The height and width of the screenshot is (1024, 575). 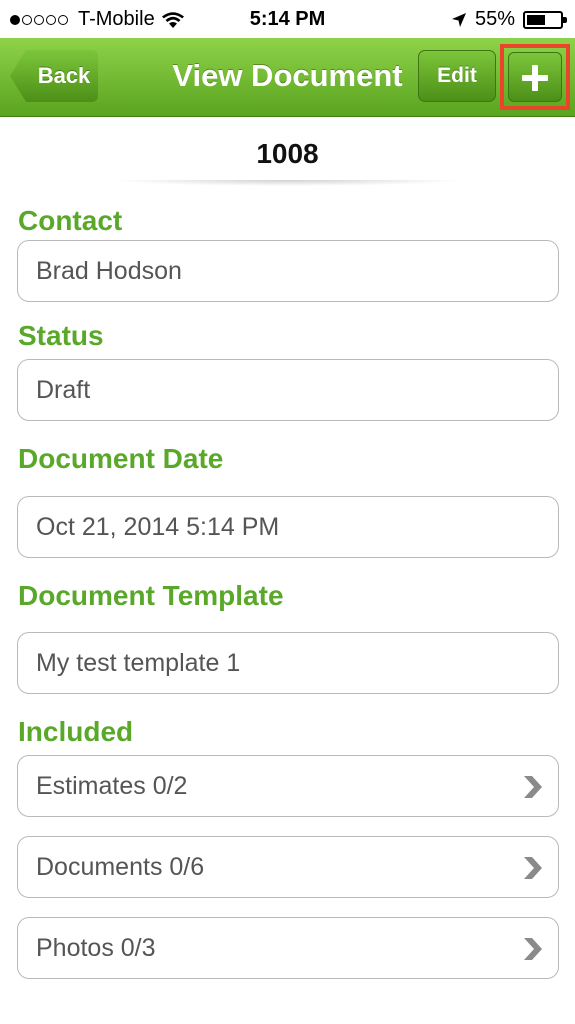 I want to click on document-template-label: Document Template, so click(x=151, y=595).